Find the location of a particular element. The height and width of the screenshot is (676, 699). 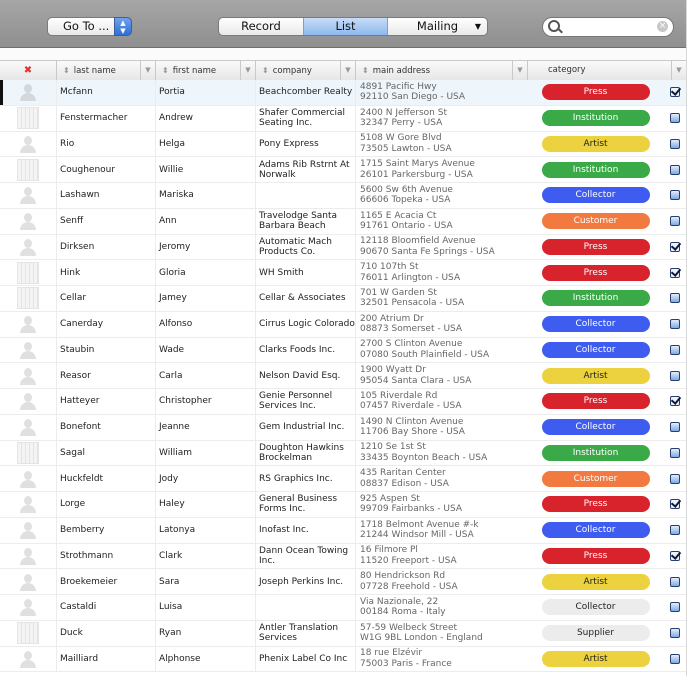

address-cell: 80 Hendrickson Rd 07728 Freehold - USA is located at coordinates (442, 581).